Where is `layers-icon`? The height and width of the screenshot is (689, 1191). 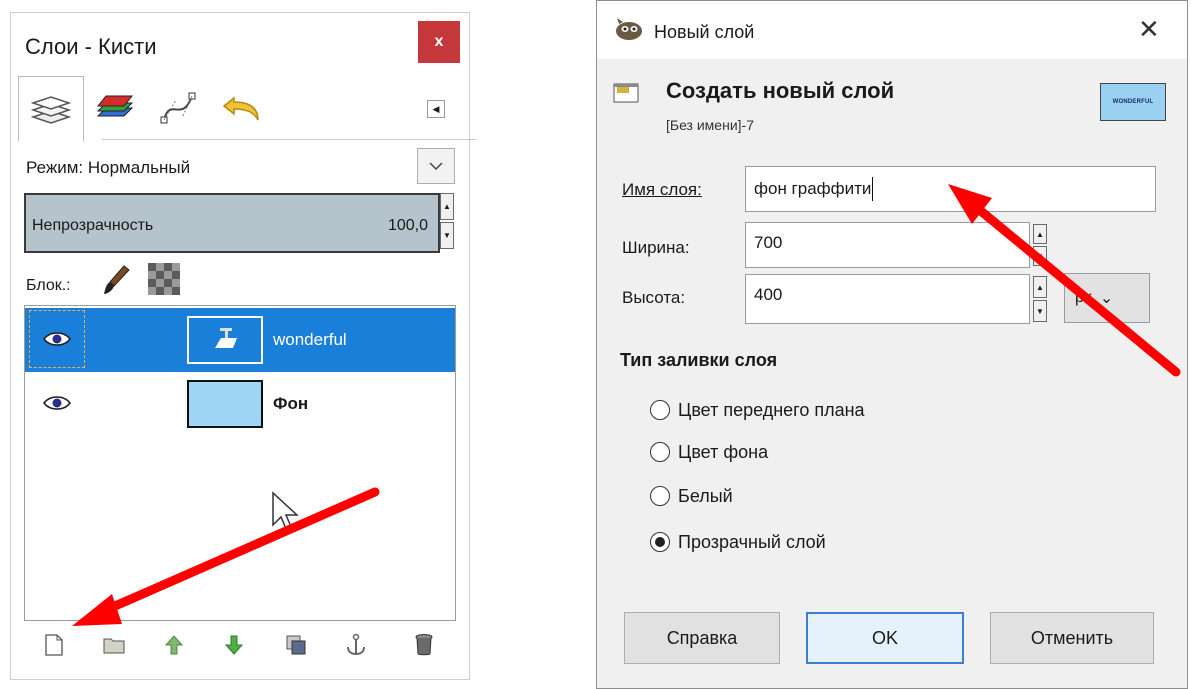
layers-icon is located at coordinates (51, 110).